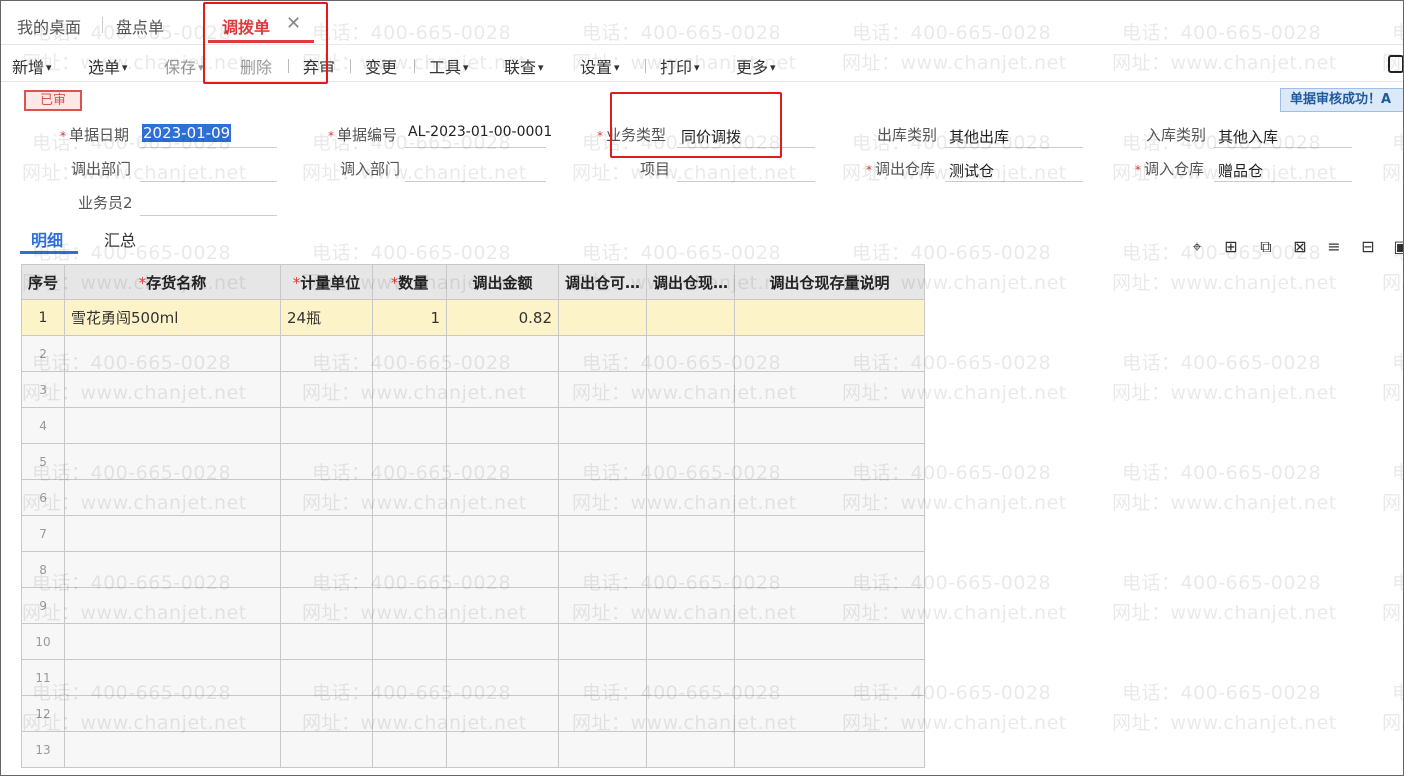 The width and height of the screenshot is (1404, 776). What do you see at coordinates (187, 133) in the screenshot?
I see `date-field: 2023-01-09` at bounding box center [187, 133].